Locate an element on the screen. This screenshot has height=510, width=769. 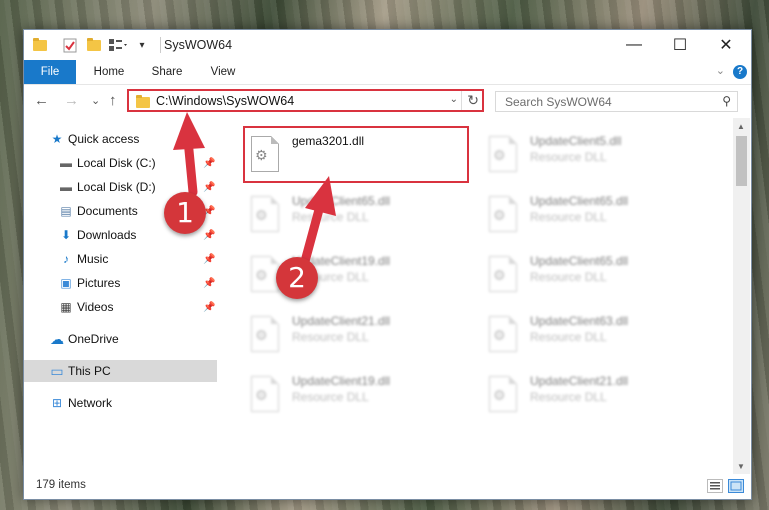
step-1-badge: 1 is located at coordinates (185, 213).